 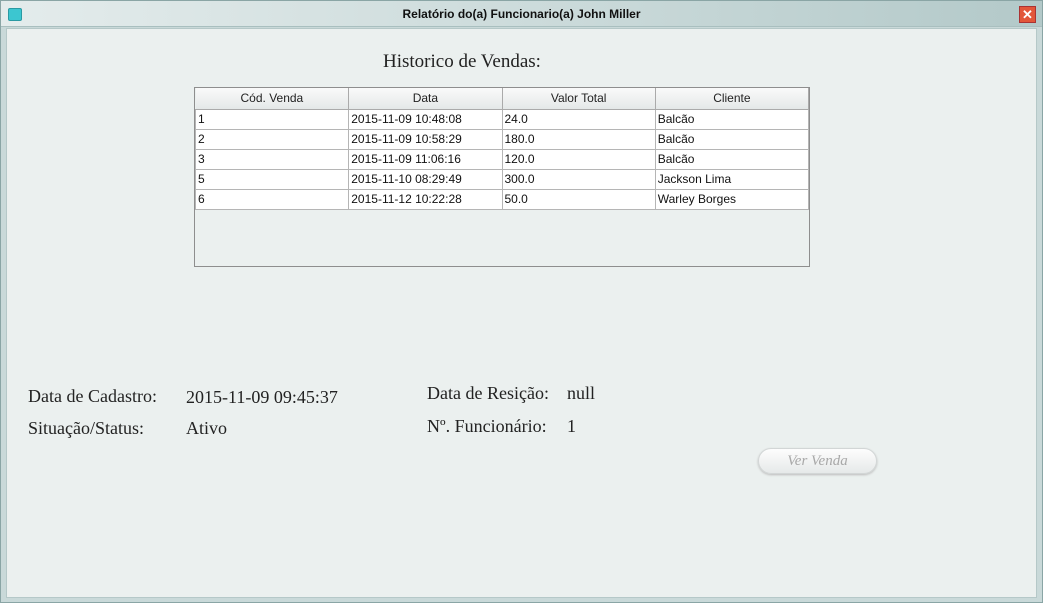 What do you see at coordinates (425, 139) in the screenshot?
I see `table-cell: 2015-11-09 10:58:29` at bounding box center [425, 139].